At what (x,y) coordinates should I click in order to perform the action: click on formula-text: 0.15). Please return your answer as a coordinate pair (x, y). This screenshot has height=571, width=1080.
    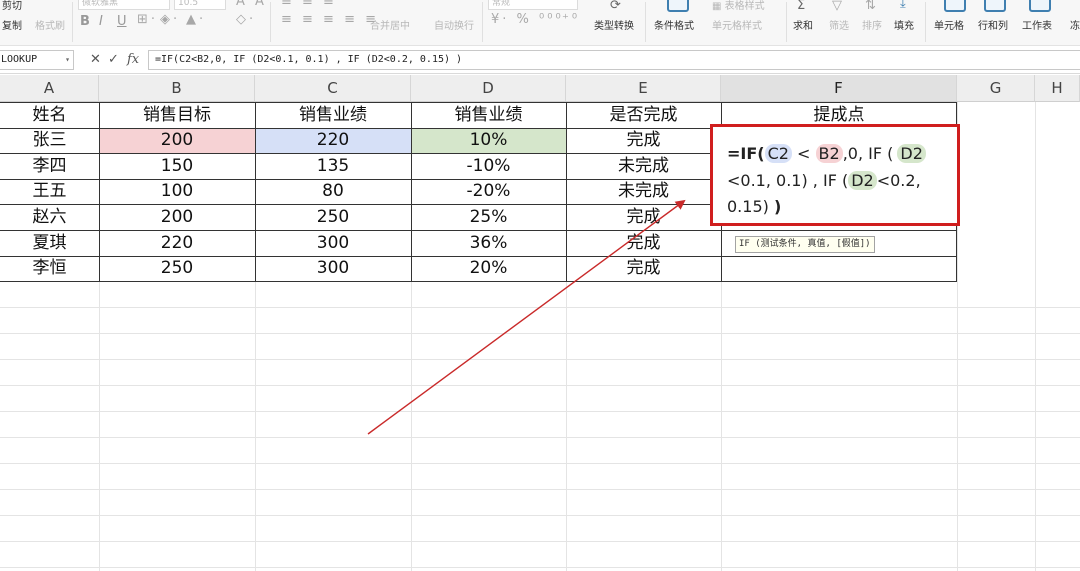
    Looking at the image, I should click on (750, 206).